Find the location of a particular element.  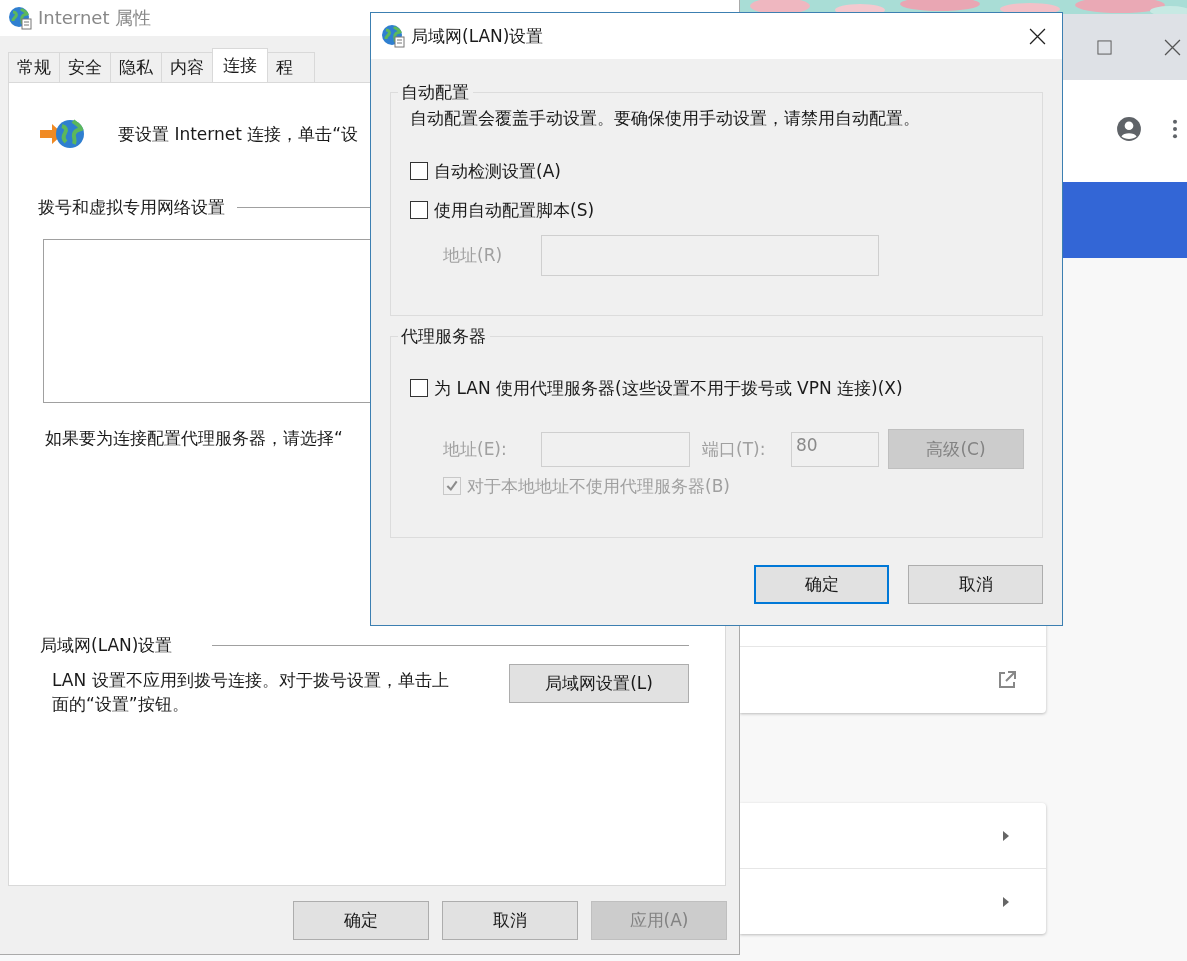

field-label: 地址(E): is located at coordinates (475, 449).